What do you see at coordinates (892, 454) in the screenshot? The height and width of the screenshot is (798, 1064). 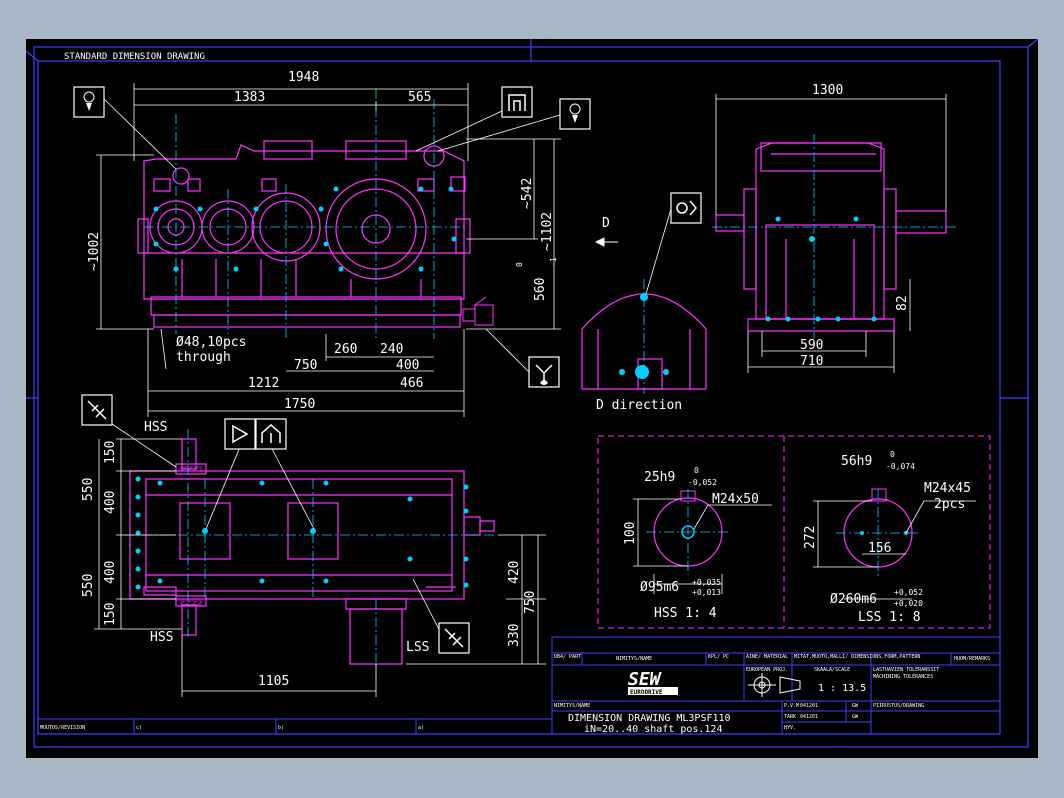 I see `lss-key-tol-upper: 0` at bounding box center [892, 454].